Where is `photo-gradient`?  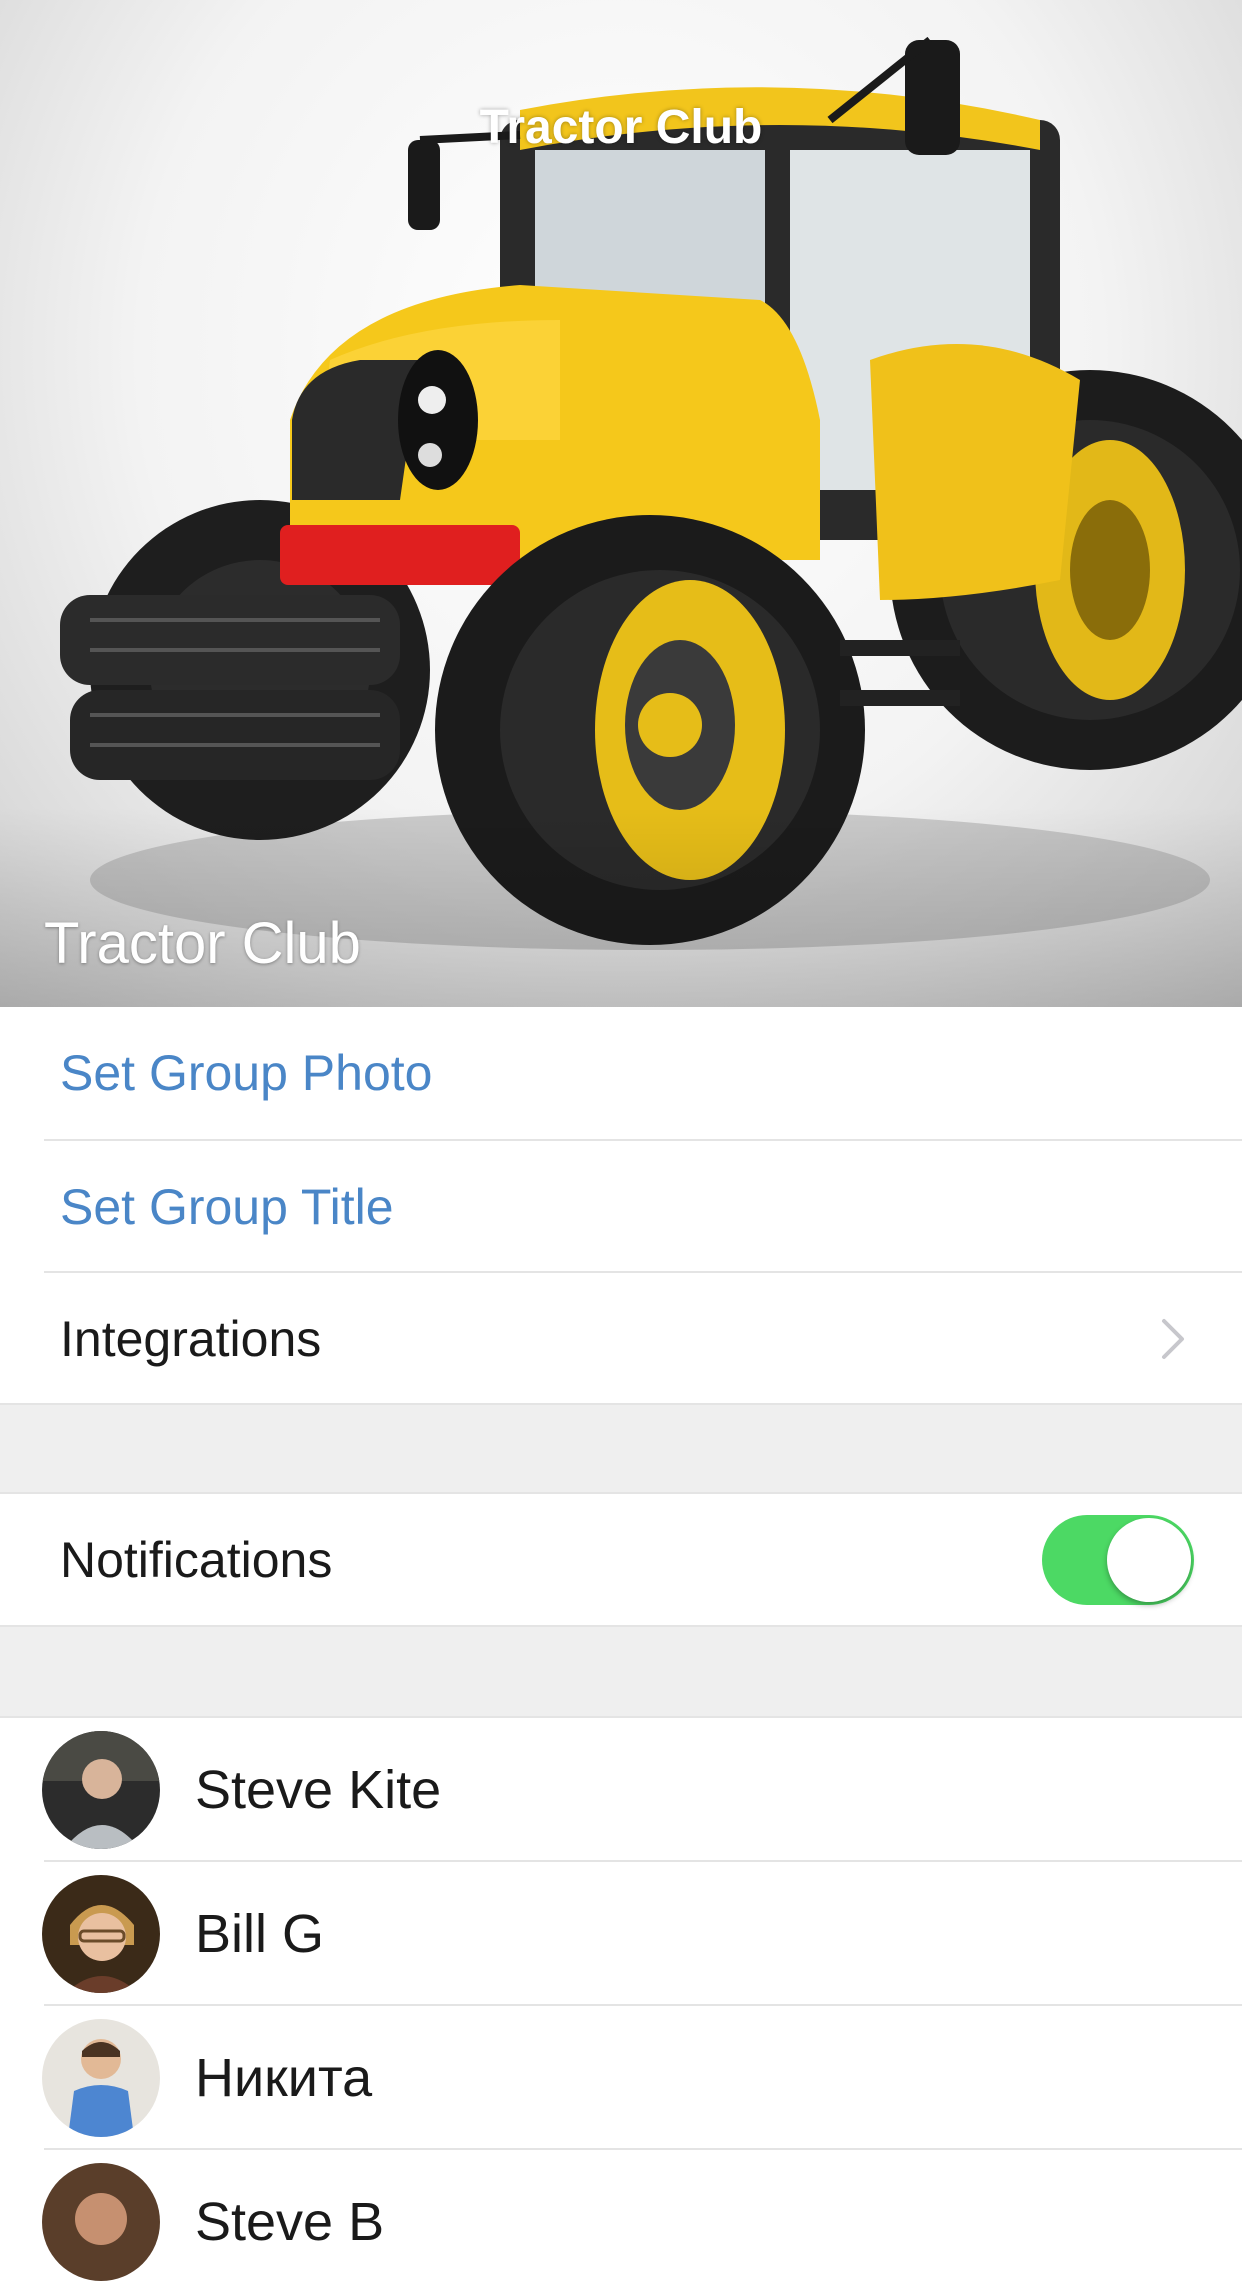 photo-gradient is located at coordinates (621, 907).